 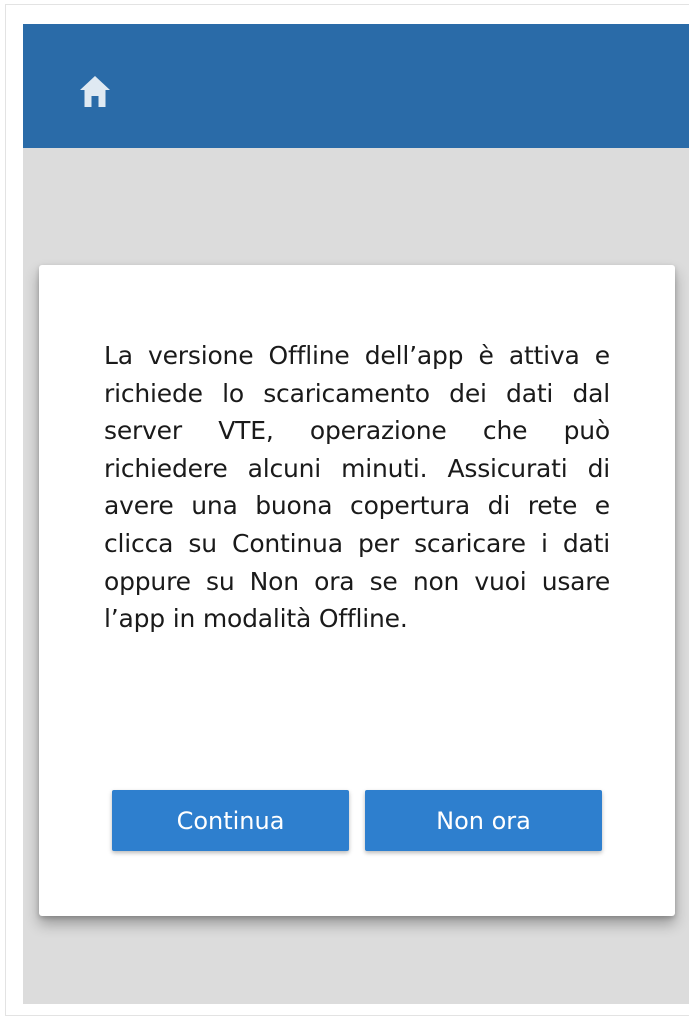 I want to click on home-button, so click(x=95, y=92).